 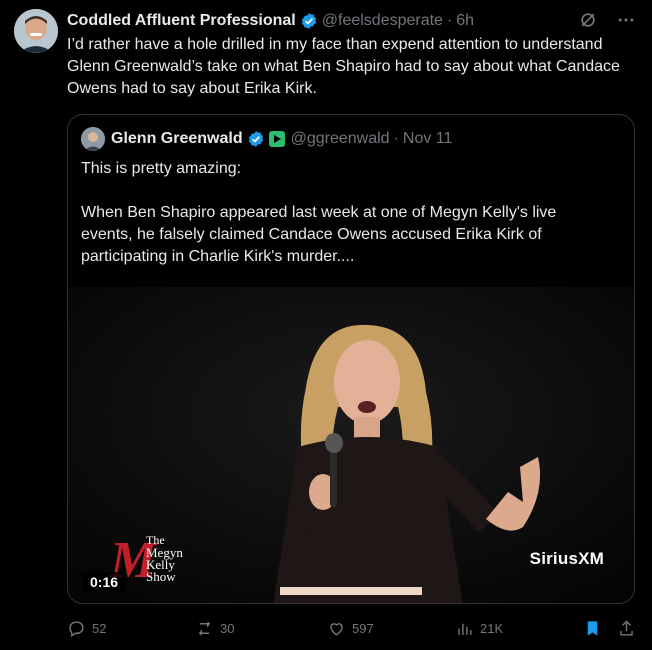 I want to click on quoted-author-avatar, so click(x=93, y=139).